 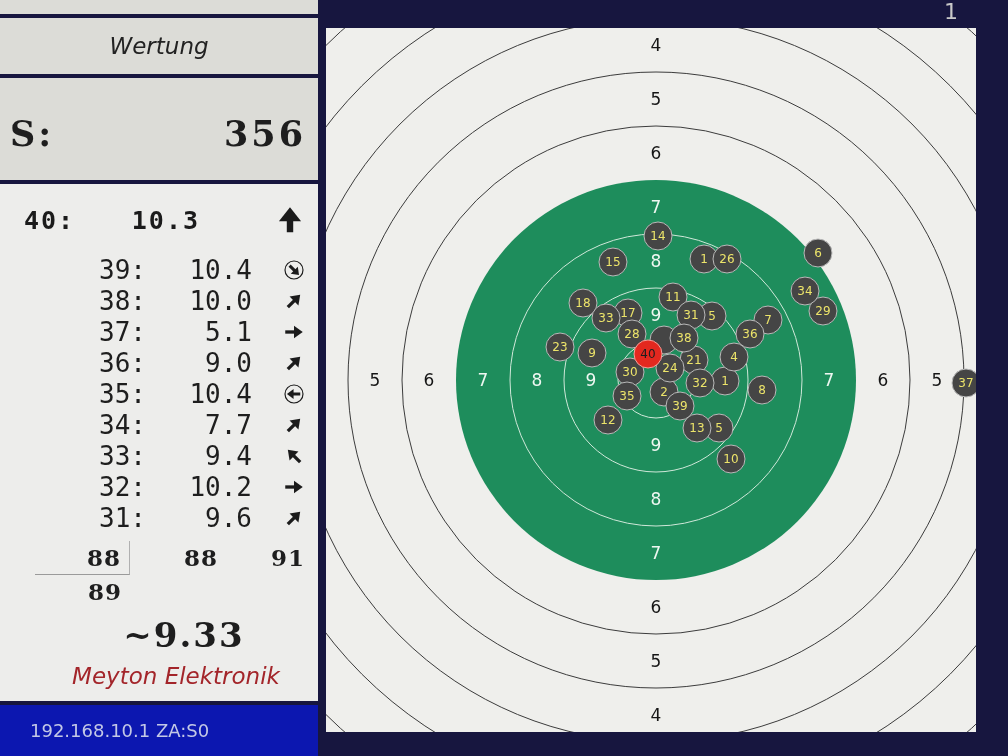 I want to click on lane-number: 1, so click(x=951, y=12).